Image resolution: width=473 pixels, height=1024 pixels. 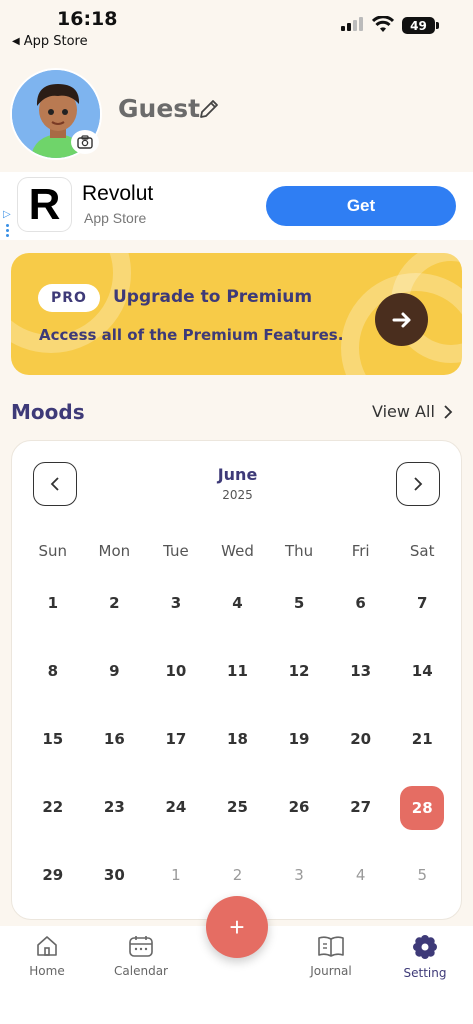 What do you see at coordinates (361, 807) in the screenshot?
I see `calendar-day-number: 27` at bounding box center [361, 807].